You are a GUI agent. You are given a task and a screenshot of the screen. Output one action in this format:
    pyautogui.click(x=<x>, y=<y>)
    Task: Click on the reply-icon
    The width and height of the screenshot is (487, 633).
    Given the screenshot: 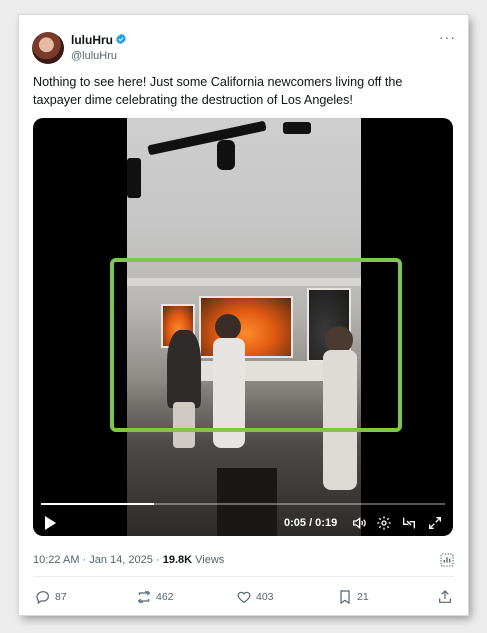 What is the action you would take?
    pyautogui.click(x=42, y=598)
    